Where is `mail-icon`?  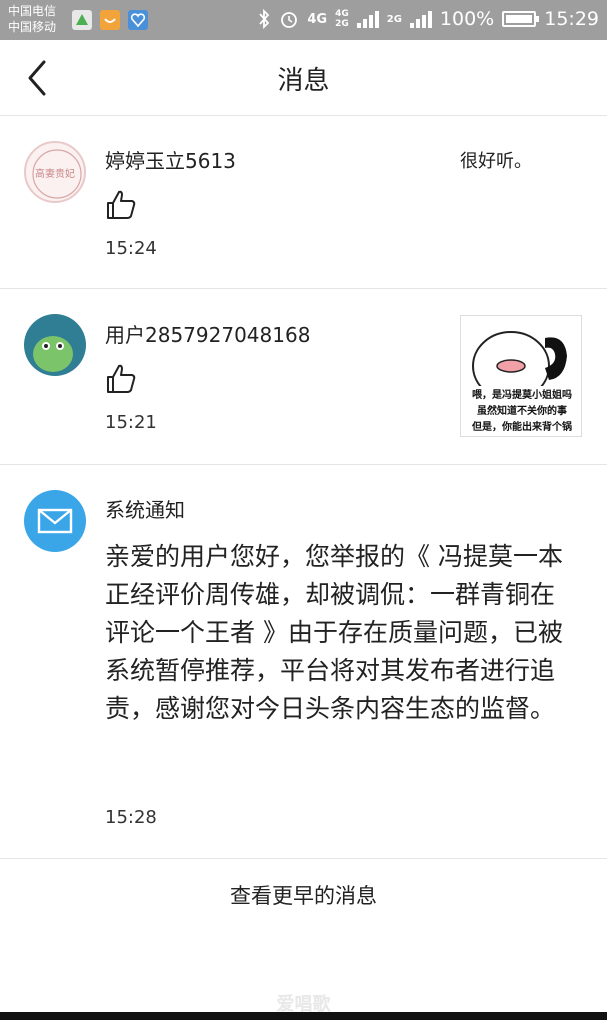 mail-icon is located at coordinates (55, 521).